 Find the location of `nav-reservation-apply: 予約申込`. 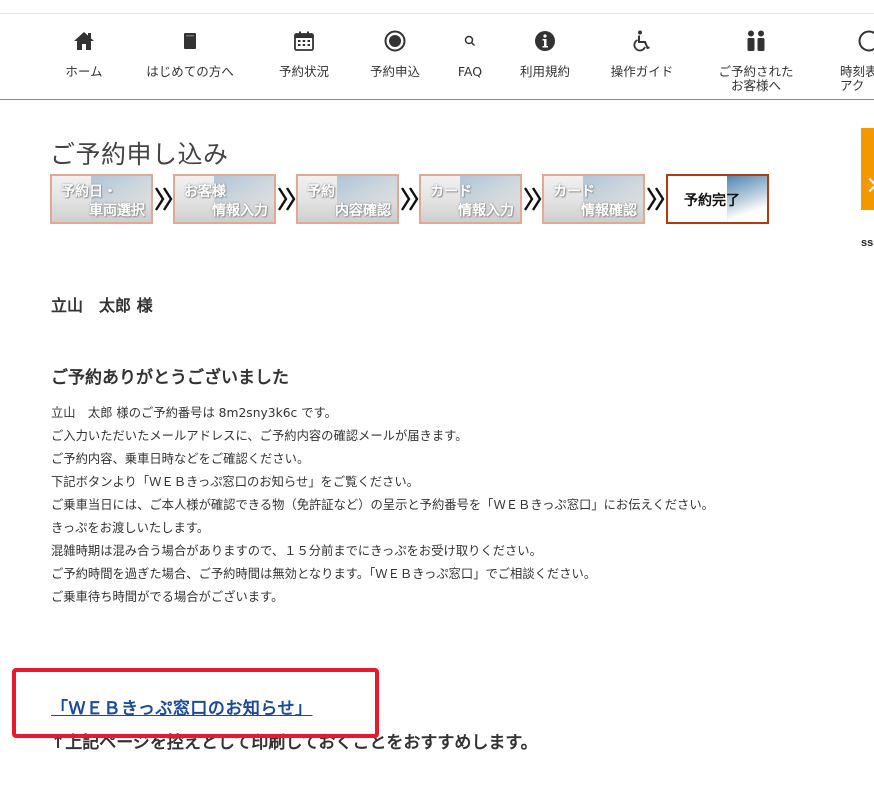

nav-reservation-apply: 予約申込 is located at coordinates (395, 56).